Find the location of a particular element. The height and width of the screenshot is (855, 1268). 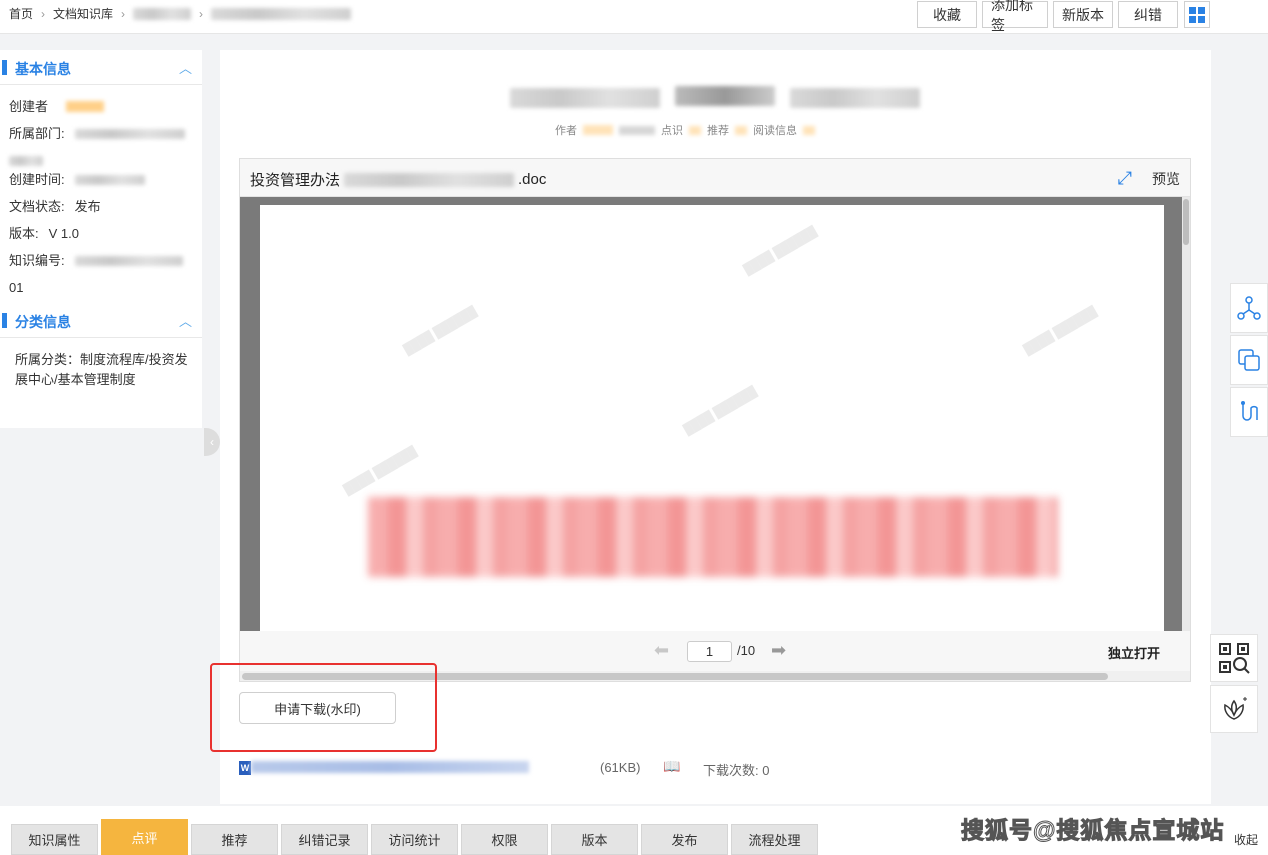

file-name-ext: .doc is located at coordinates (532, 179).